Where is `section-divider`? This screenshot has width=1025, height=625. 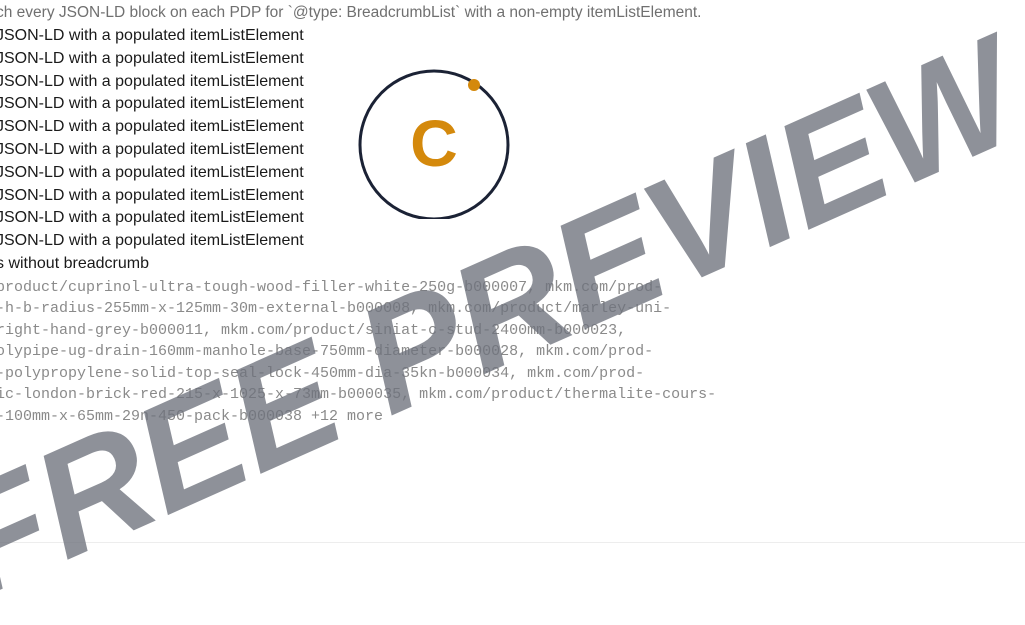
section-divider is located at coordinates (512, 542).